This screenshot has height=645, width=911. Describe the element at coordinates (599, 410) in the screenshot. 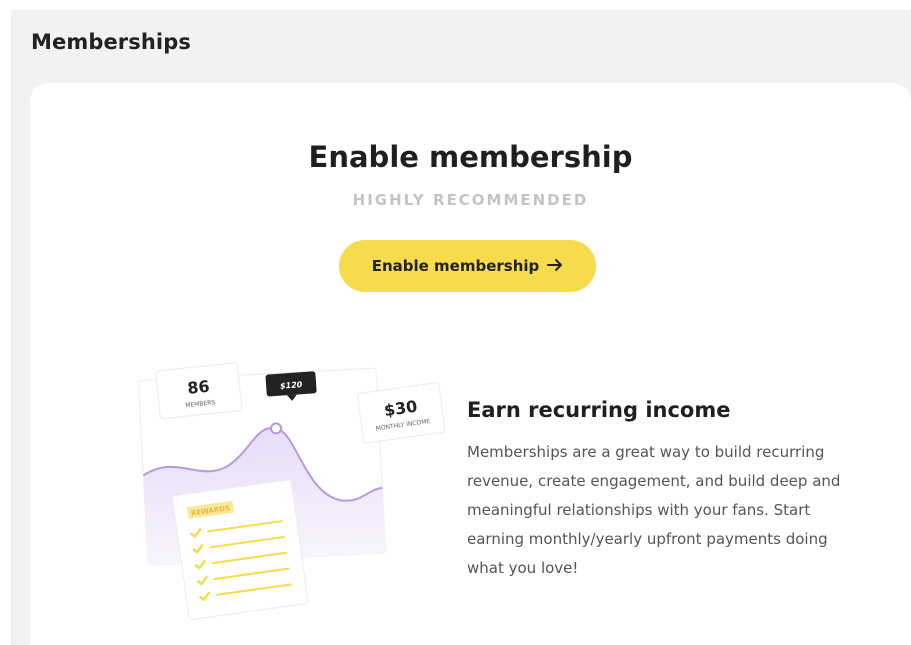

I see `feature-title: Earn recurring income` at that location.